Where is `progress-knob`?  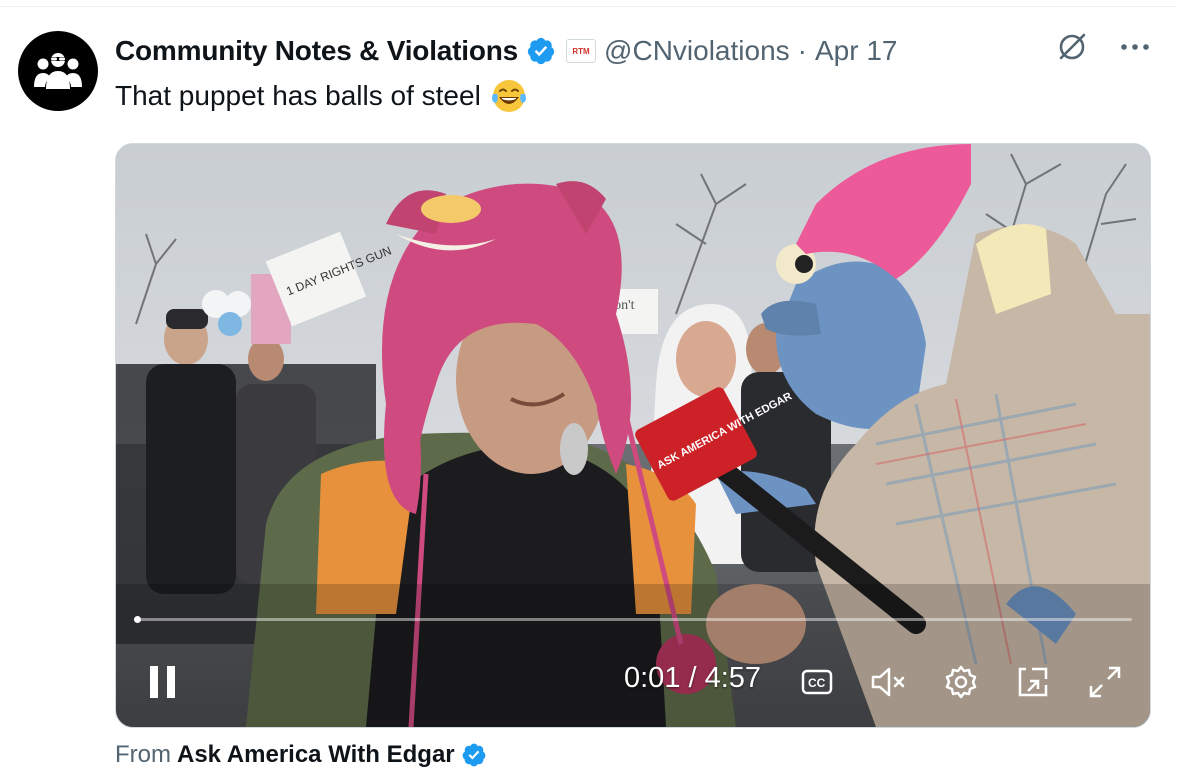 progress-knob is located at coordinates (137, 619).